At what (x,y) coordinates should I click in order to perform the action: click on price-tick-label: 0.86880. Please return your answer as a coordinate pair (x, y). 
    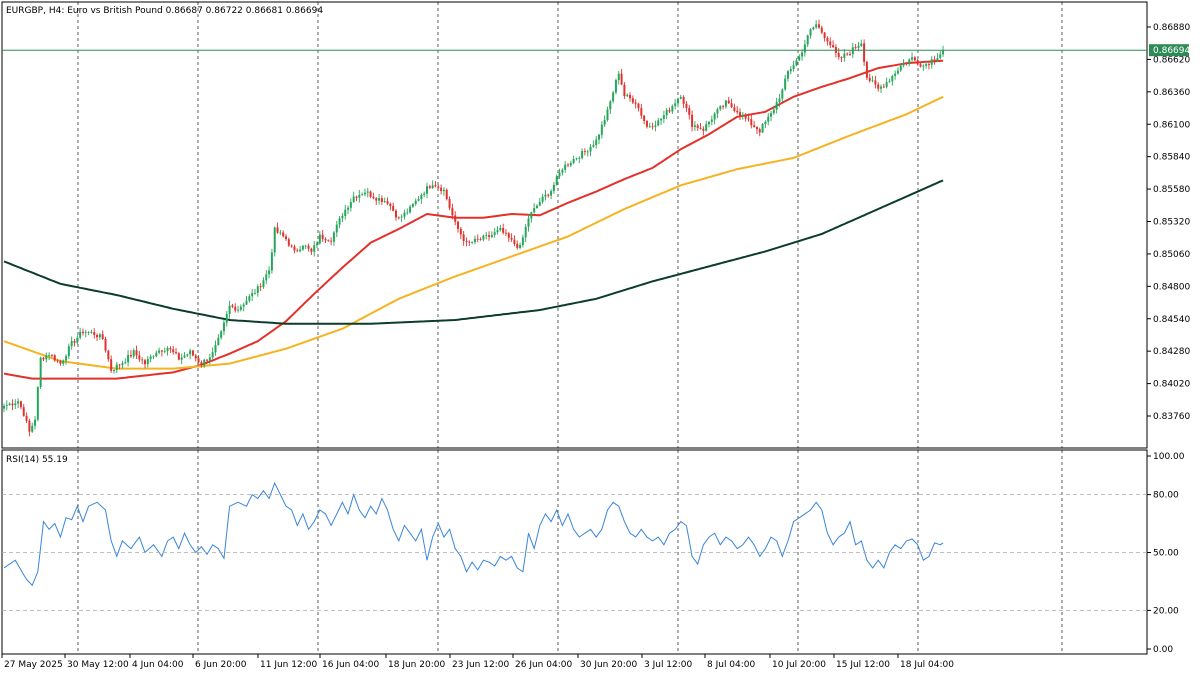
    Looking at the image, I should click on (1171, 28).